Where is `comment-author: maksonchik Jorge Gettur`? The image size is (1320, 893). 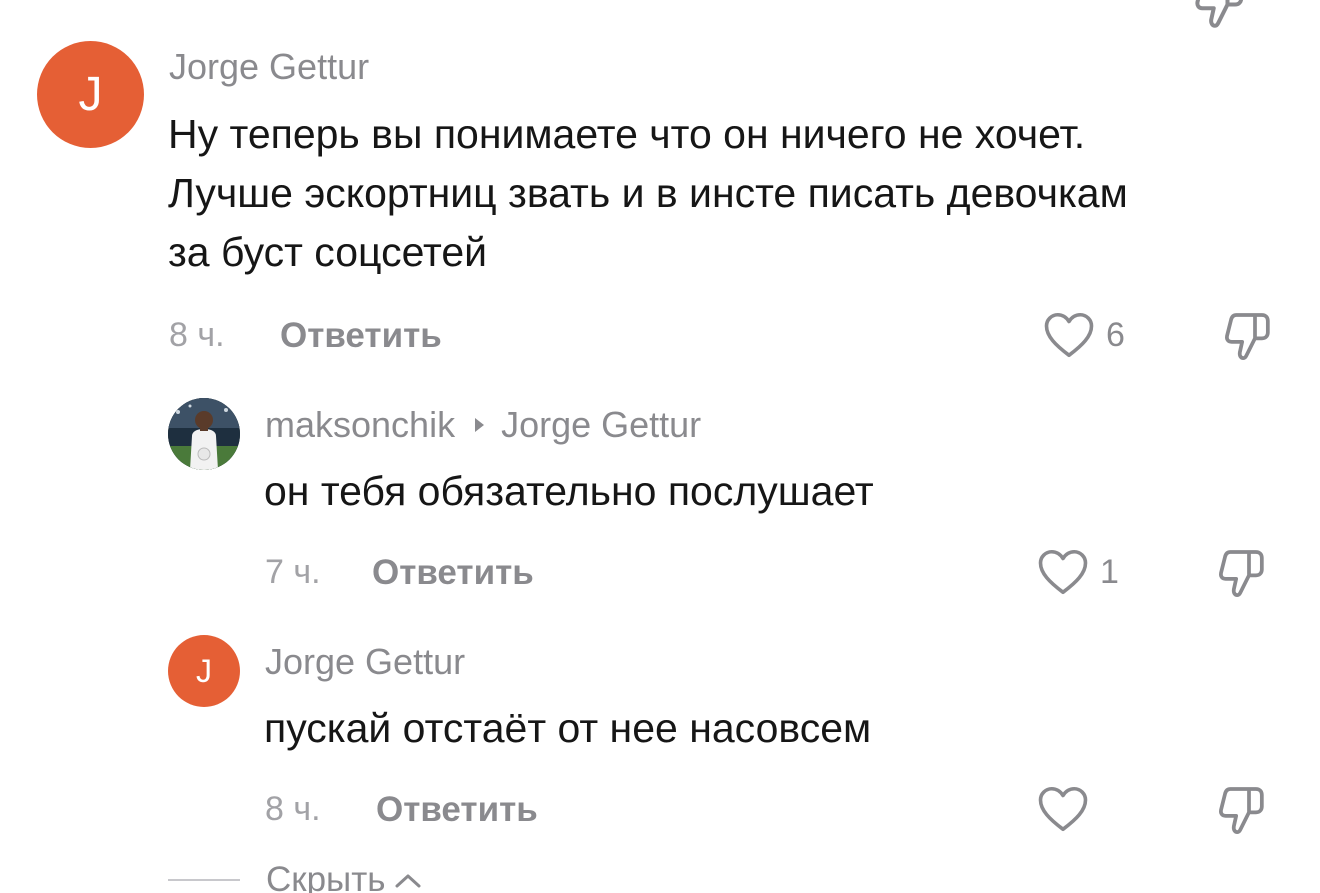 comment-author: maksonchik Jorge Gettur is located at coordinates (483, 425).